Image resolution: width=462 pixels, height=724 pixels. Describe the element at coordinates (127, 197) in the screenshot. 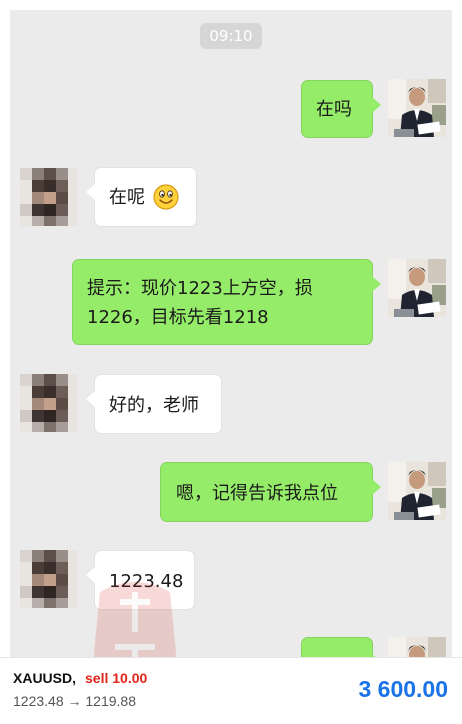

I see `message-text: 在呢` at that location.